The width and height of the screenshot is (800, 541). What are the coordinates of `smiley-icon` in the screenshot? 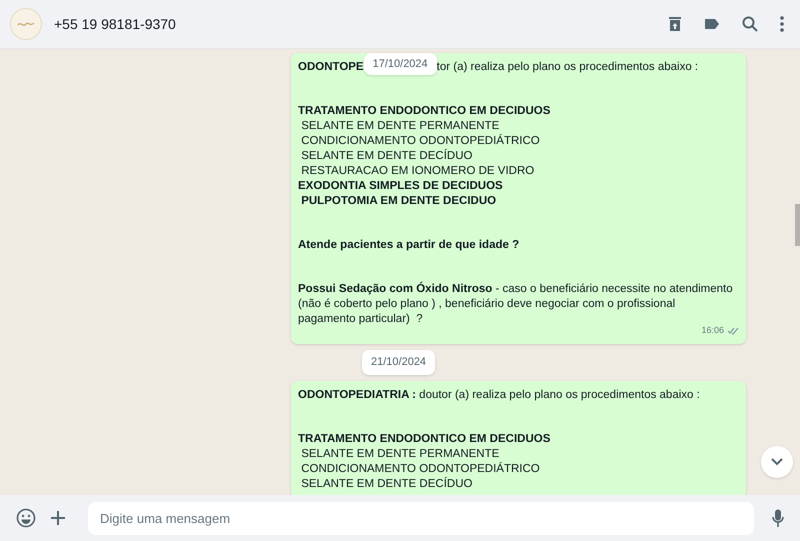 It's located at (26, 518).